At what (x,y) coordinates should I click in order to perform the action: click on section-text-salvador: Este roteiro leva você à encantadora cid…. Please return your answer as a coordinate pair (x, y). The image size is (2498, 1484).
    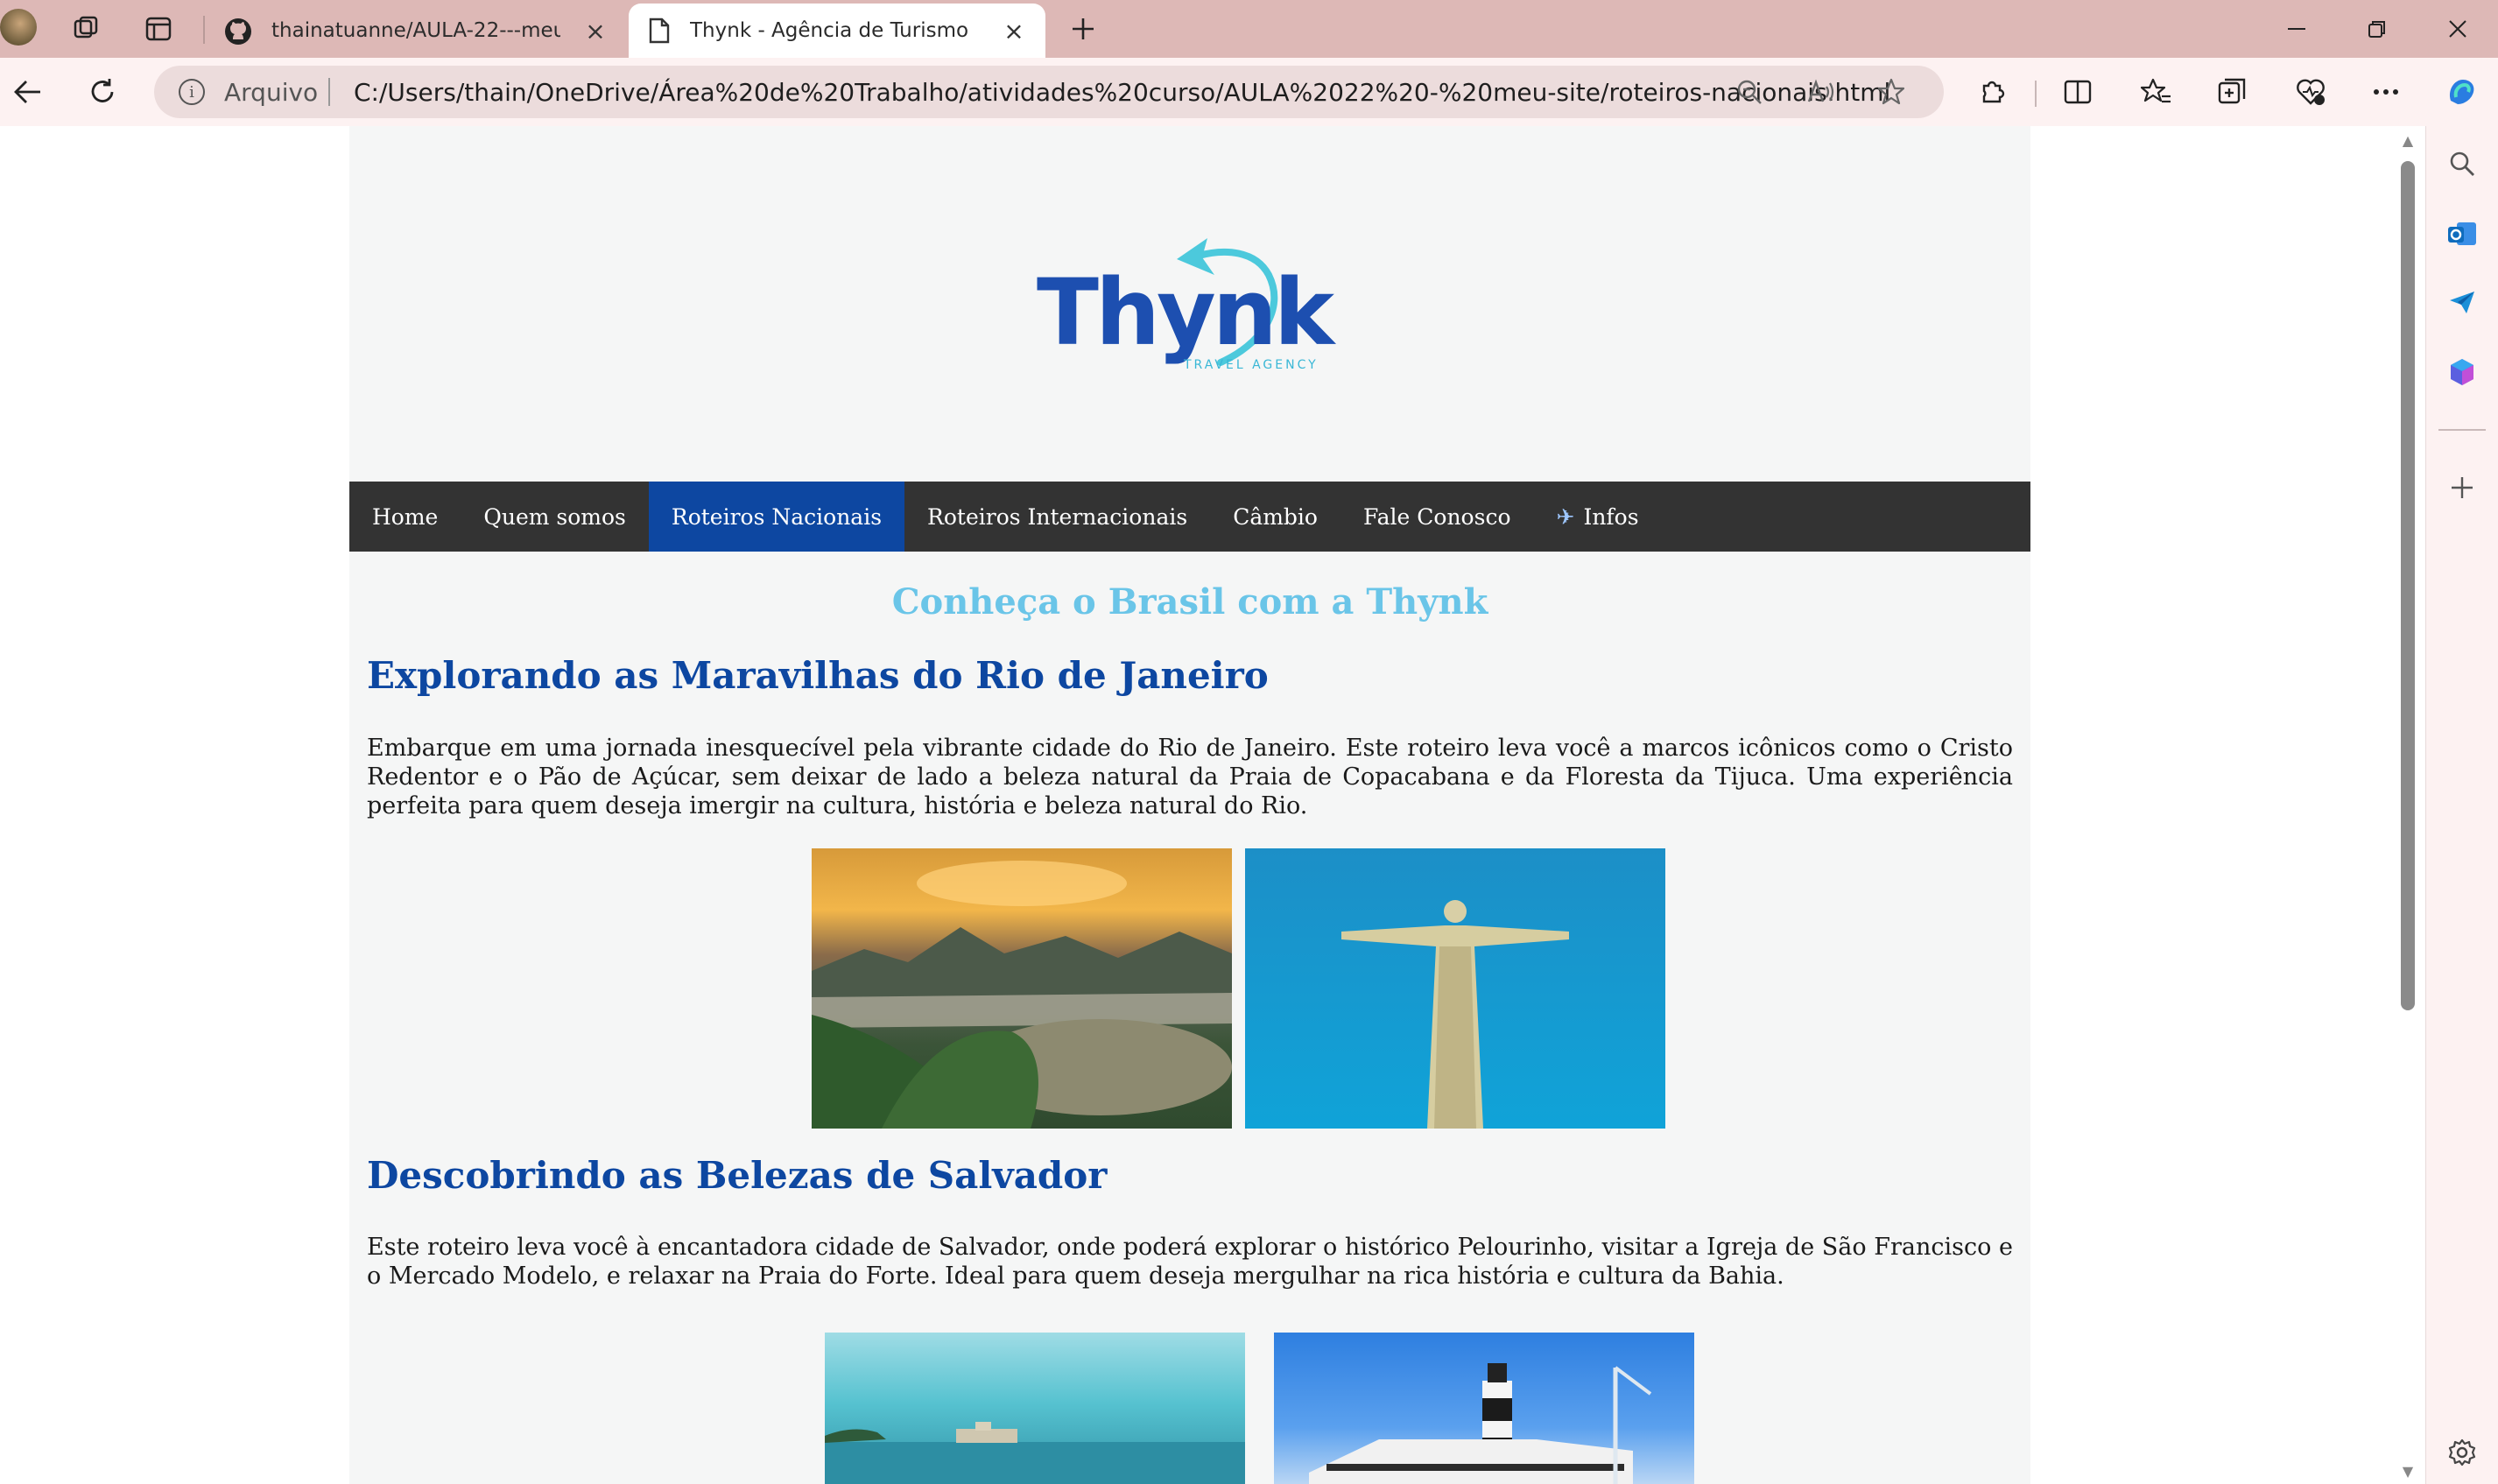
    Looking at the image, I should click on (1190, 1262).